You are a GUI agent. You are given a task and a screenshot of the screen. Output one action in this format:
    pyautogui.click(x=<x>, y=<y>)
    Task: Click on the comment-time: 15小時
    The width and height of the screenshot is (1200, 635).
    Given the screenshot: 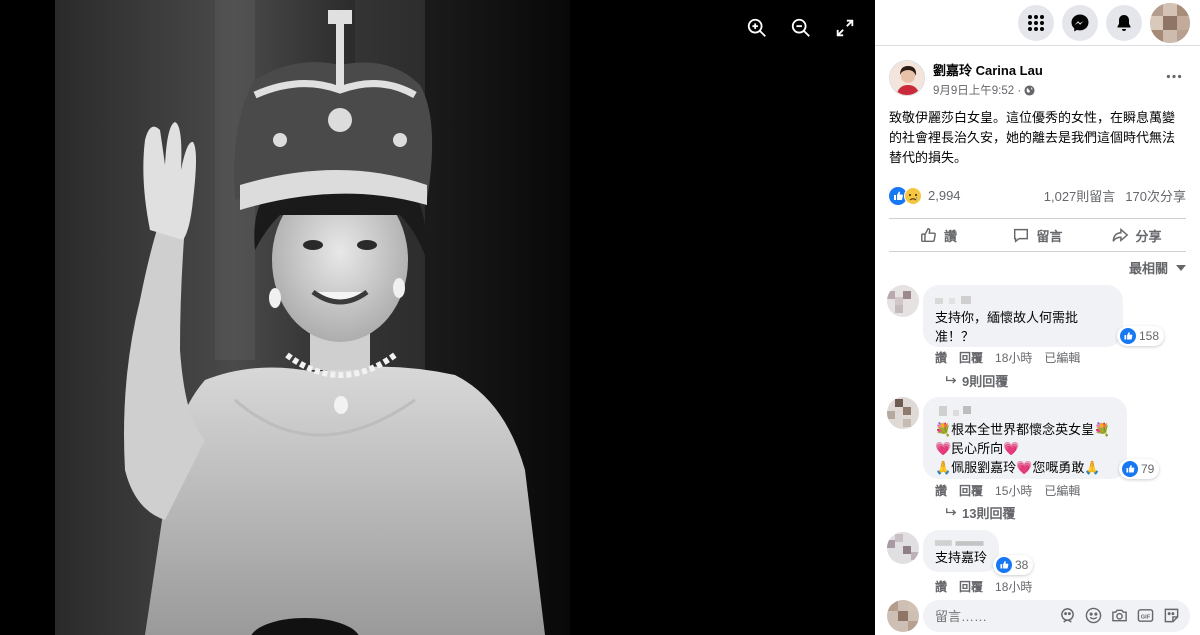 What is the action you would take?
    pyautogui.click(x=1013, y=490)
    